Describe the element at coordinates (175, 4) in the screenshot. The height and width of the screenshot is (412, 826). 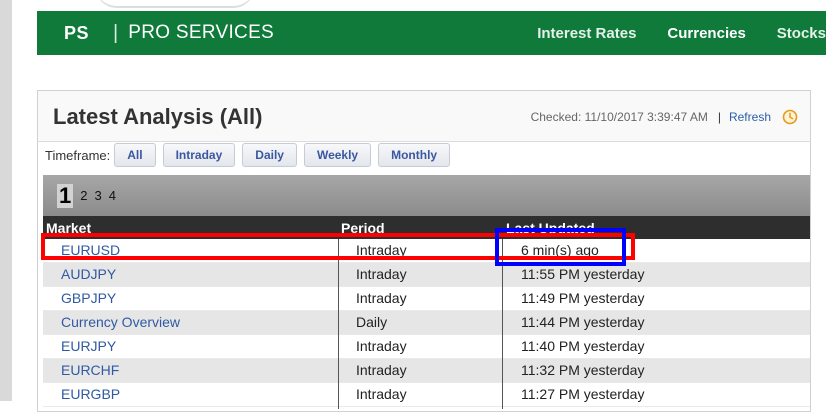
I see `logo-fragment` at that location.